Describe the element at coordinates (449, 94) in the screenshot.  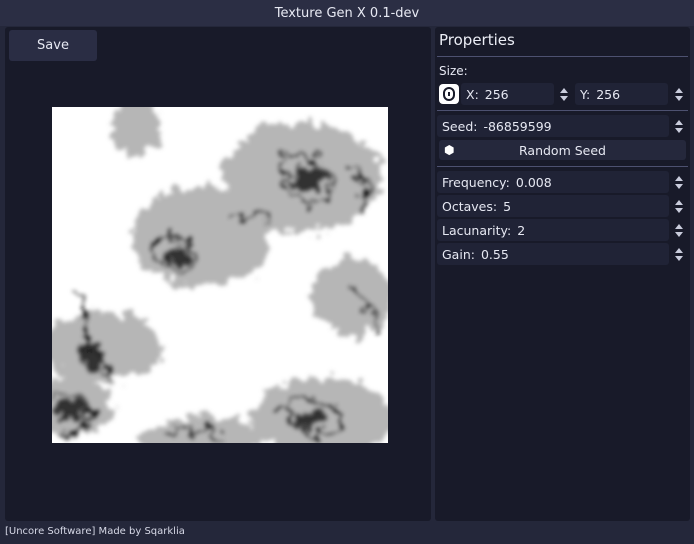
I see `link-toggle-icon` at that location.